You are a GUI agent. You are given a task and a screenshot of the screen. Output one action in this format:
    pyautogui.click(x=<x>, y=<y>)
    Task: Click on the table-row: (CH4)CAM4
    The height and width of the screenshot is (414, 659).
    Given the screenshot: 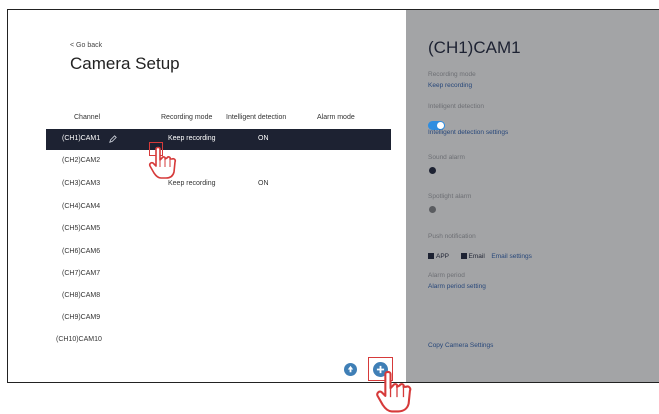 What is the action you would take?
    pyautogui.click(x=218, y=207)
    